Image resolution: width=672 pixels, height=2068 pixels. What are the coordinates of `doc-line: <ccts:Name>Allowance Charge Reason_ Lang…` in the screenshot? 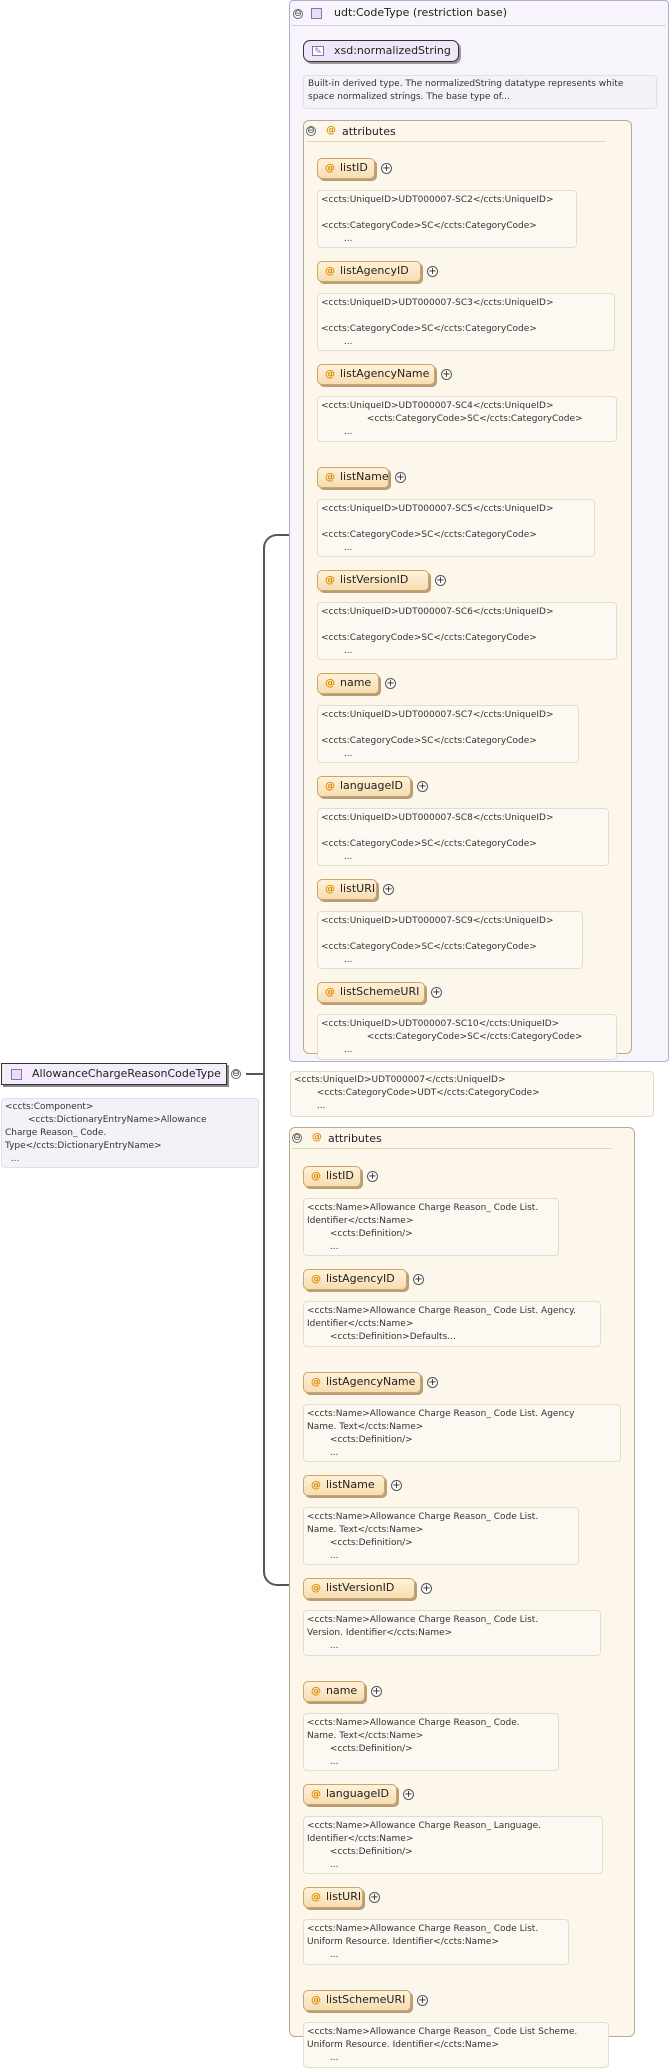 It's located at (424, 1826).